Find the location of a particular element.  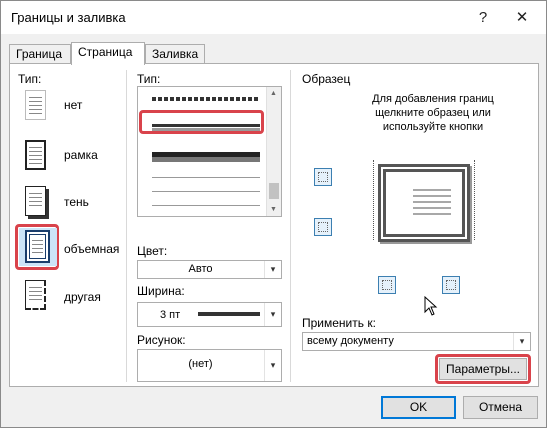

ok-button: OK is located at coordinates (418, 407).